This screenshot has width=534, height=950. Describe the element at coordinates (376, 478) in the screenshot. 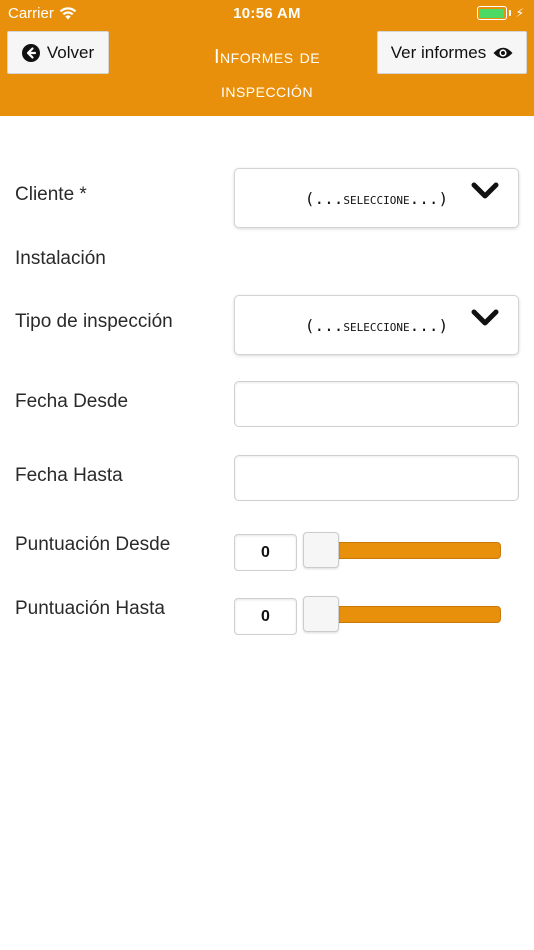

I see `fecha-hasta-input` at that location.